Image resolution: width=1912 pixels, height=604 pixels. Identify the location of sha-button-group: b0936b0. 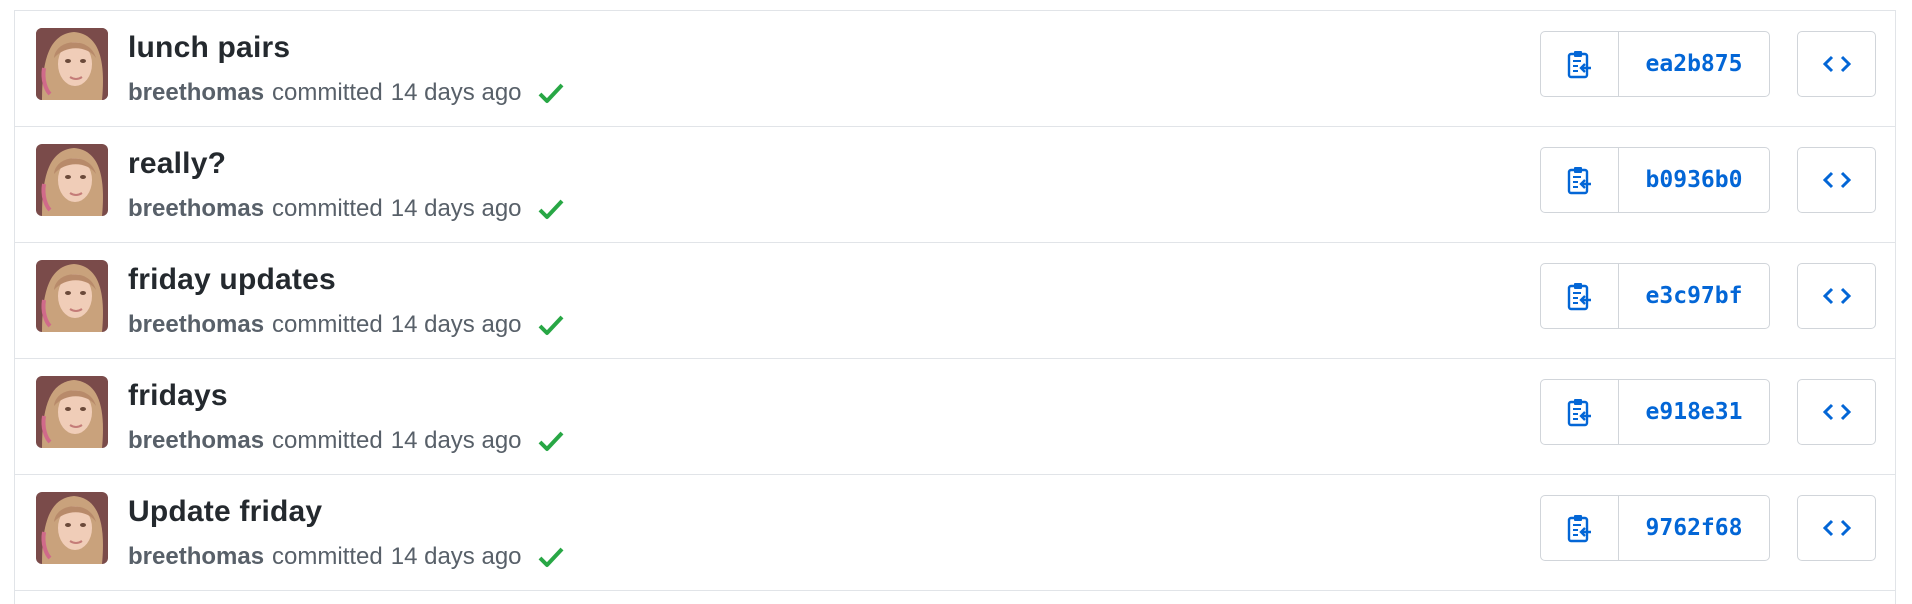
(1655, 180).